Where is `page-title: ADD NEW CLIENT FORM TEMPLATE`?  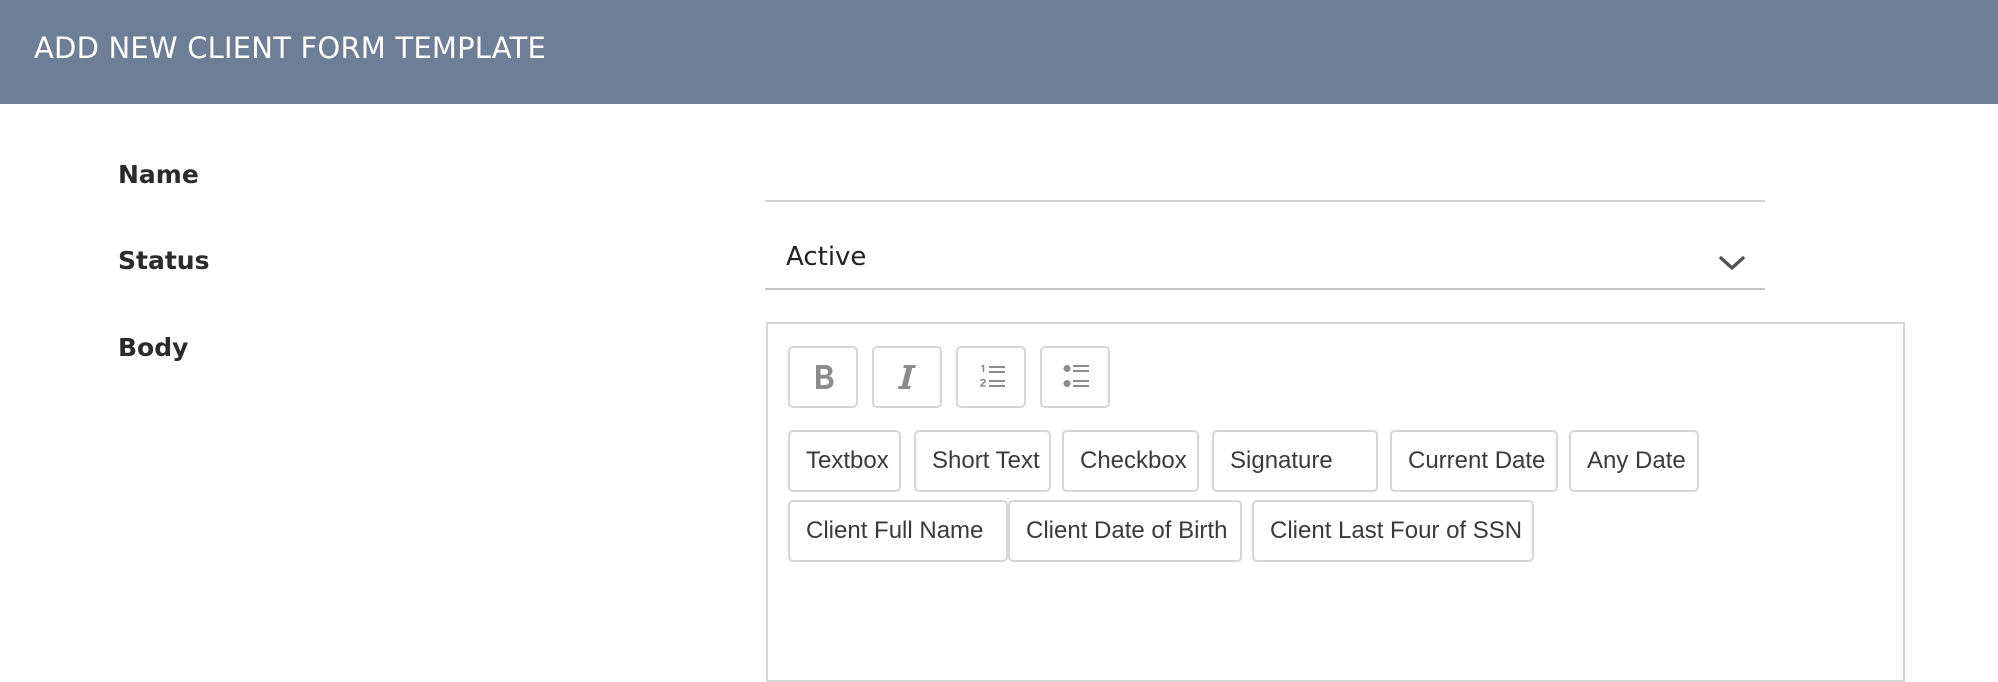
page-title: ADD NEW CLIENT FORM TEMPLATE is located at coordinates (290, 48).